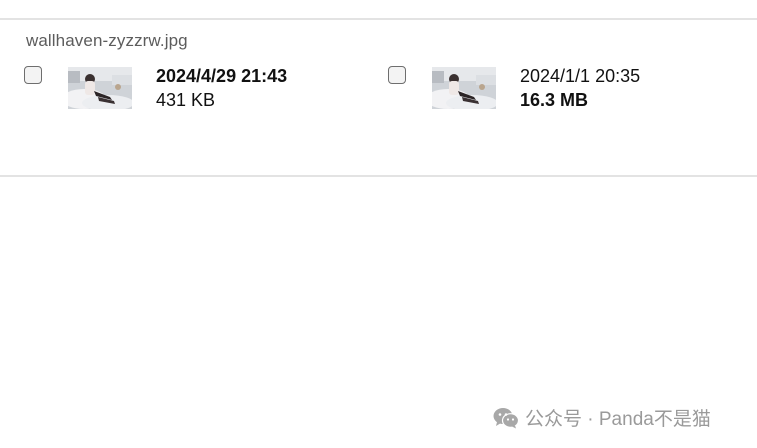  Describe the element at coordinates (580, 76) in the screenshot. I see `file-date: 2024/1/1 20:35` at that location.